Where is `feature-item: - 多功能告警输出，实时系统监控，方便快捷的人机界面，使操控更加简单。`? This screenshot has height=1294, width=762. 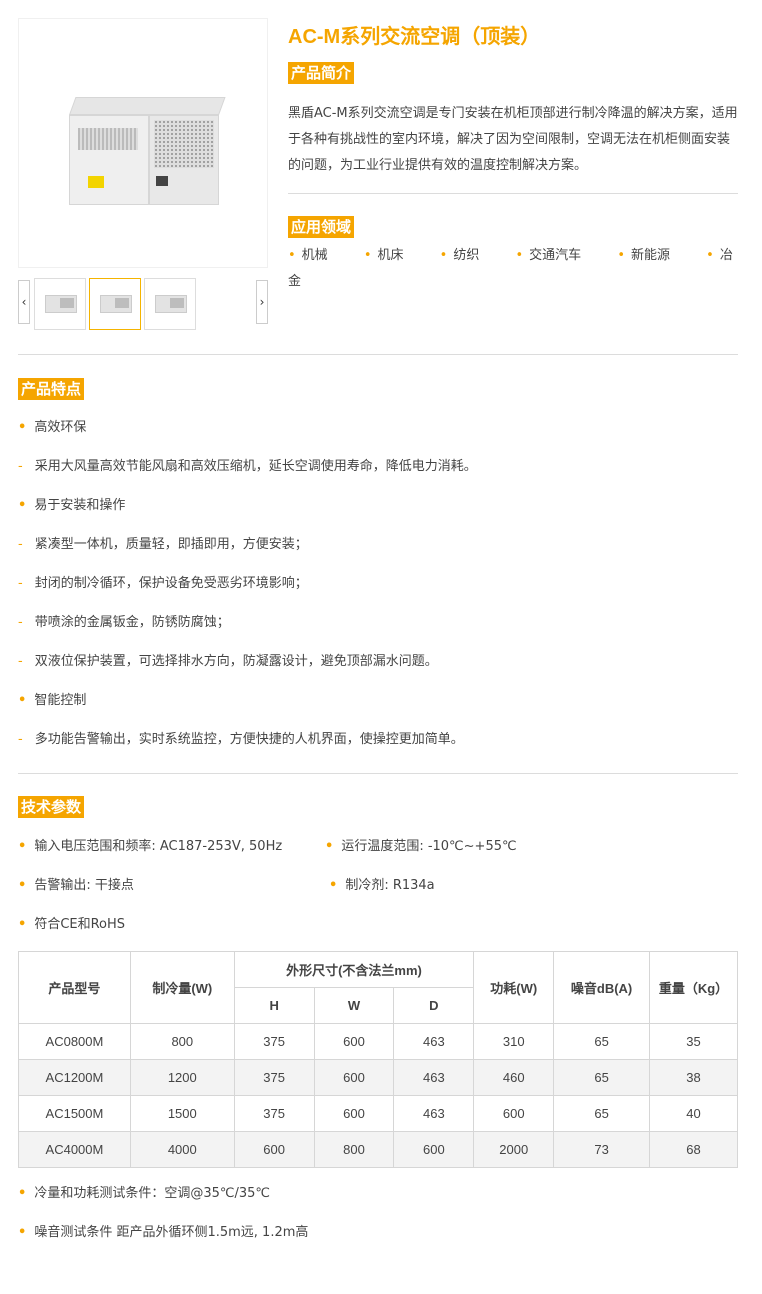 feature-item: - 多功能告警输出，实时系统监控，方便快捷的人机界面，使操控更加简单。 is located at coordinates (241, 739).